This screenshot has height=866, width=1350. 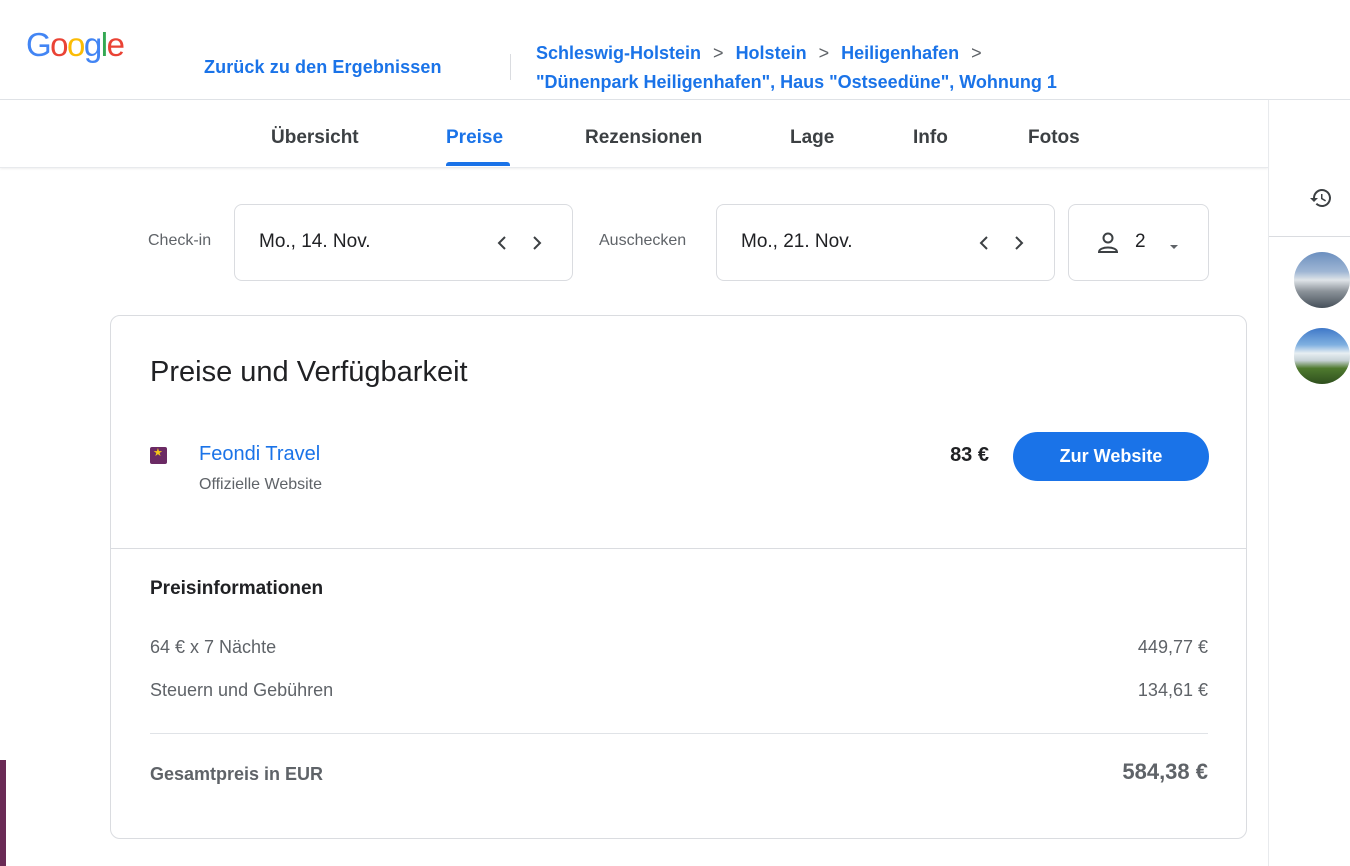 I want to click on edge-decoration, so click(x=3, y=813).